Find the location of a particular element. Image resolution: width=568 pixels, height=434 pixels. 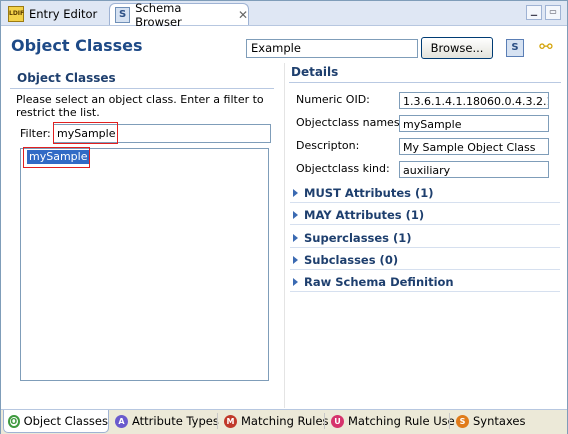

syntax-icon: S is located at coordinates (462, 421).